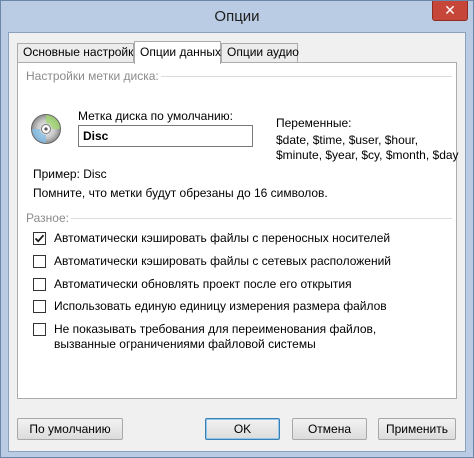 This screenshot has width=474, height=458. Describe the element at coordinates (314, 123) in the screenshot. I see `variables-caption: Переменные:` at that location.